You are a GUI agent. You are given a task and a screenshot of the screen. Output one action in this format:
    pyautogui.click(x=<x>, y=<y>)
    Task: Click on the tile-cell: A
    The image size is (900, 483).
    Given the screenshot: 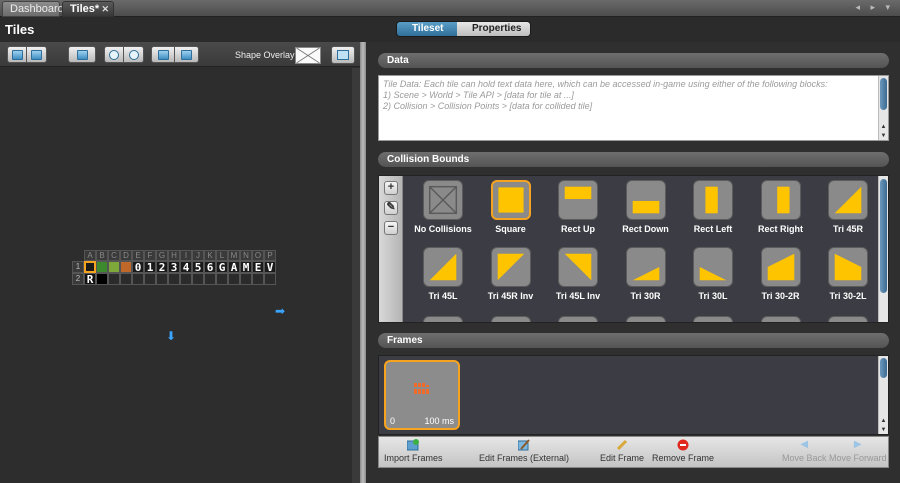 What is the action you would take?
    pyautogui.click(x=234, y=267)
    